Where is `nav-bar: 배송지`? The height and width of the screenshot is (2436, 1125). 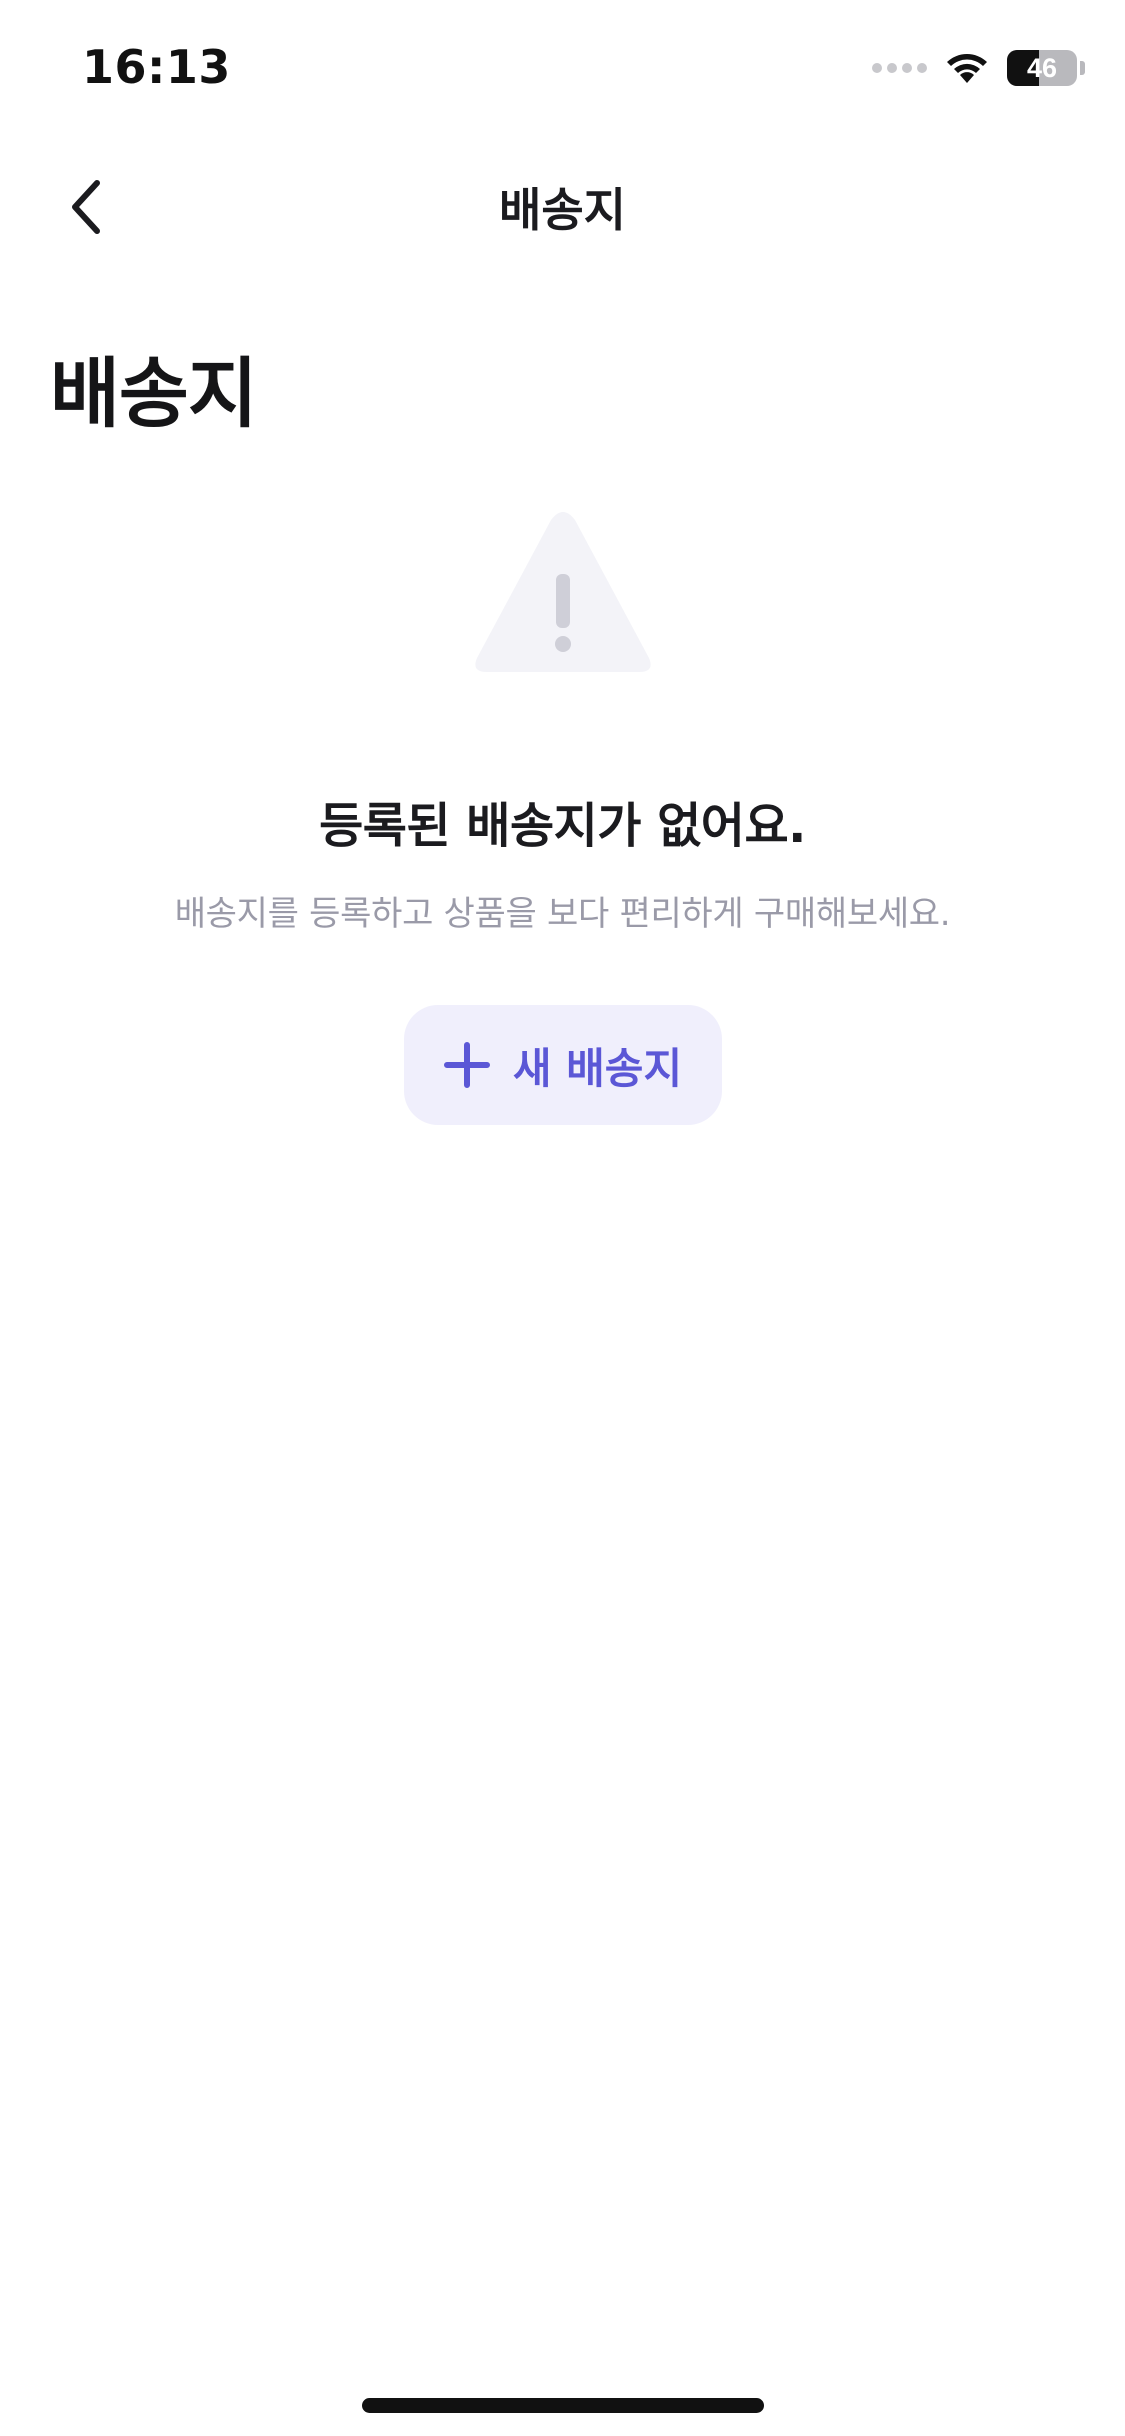 nav-bar: 배송지 is located at coordinates (562, 205).